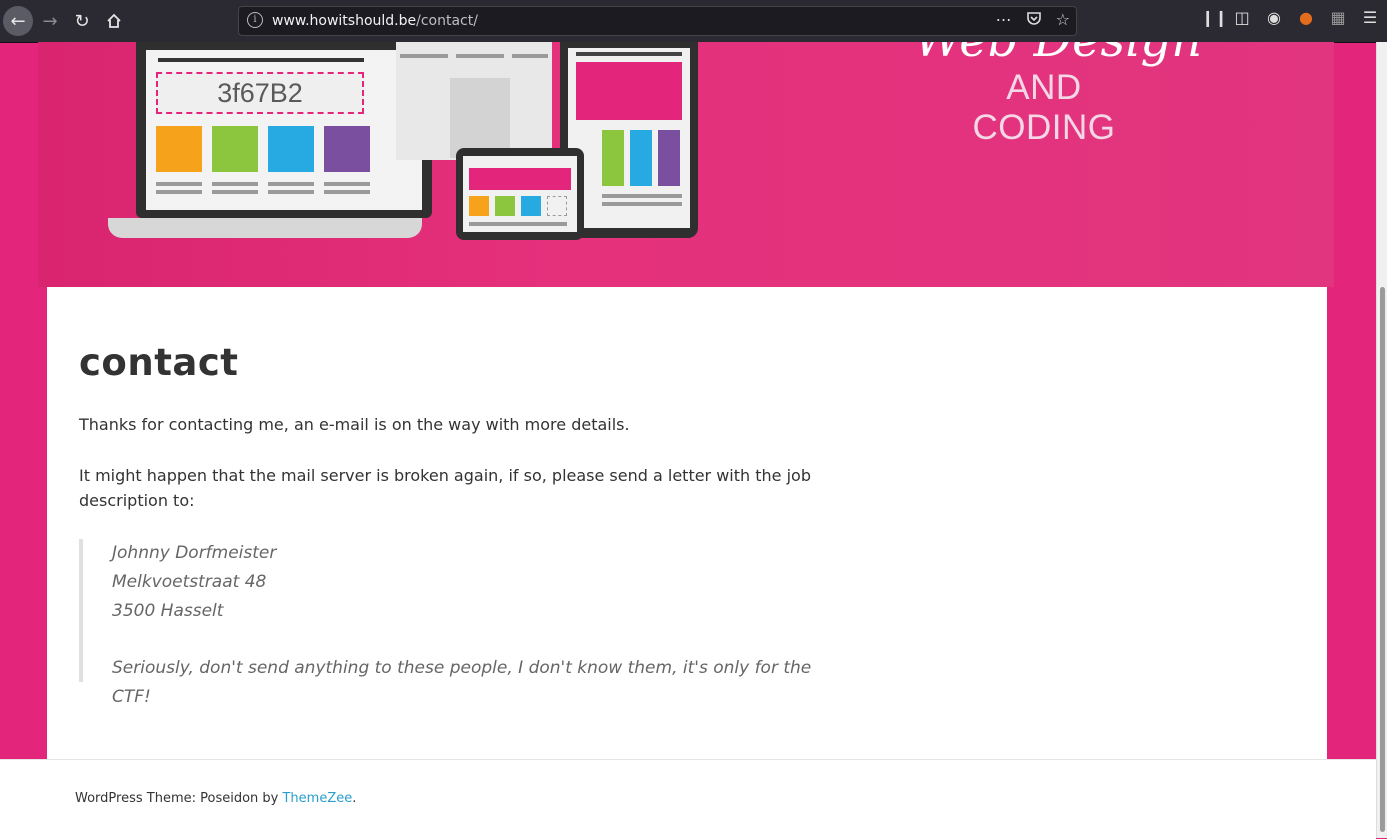  What do you see at coordinates (1063, 19) in the screenshot?
I see `bookmark-star-icon: ☆` at bounding box center [1063, 19].